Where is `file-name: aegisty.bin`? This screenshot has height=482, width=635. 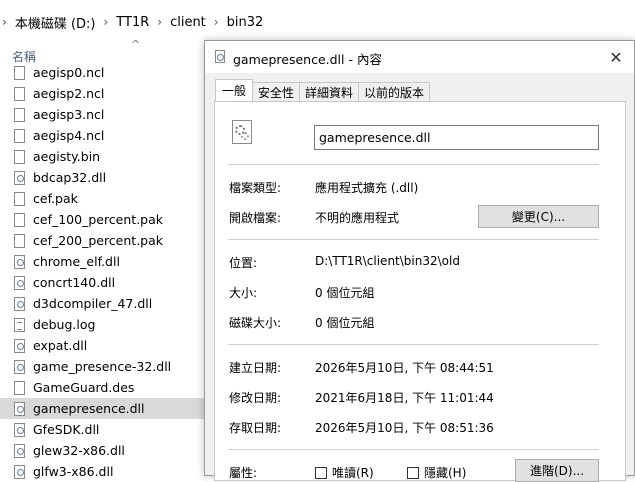
file-name: aegisty.bin is located at coordinates (67, 156).